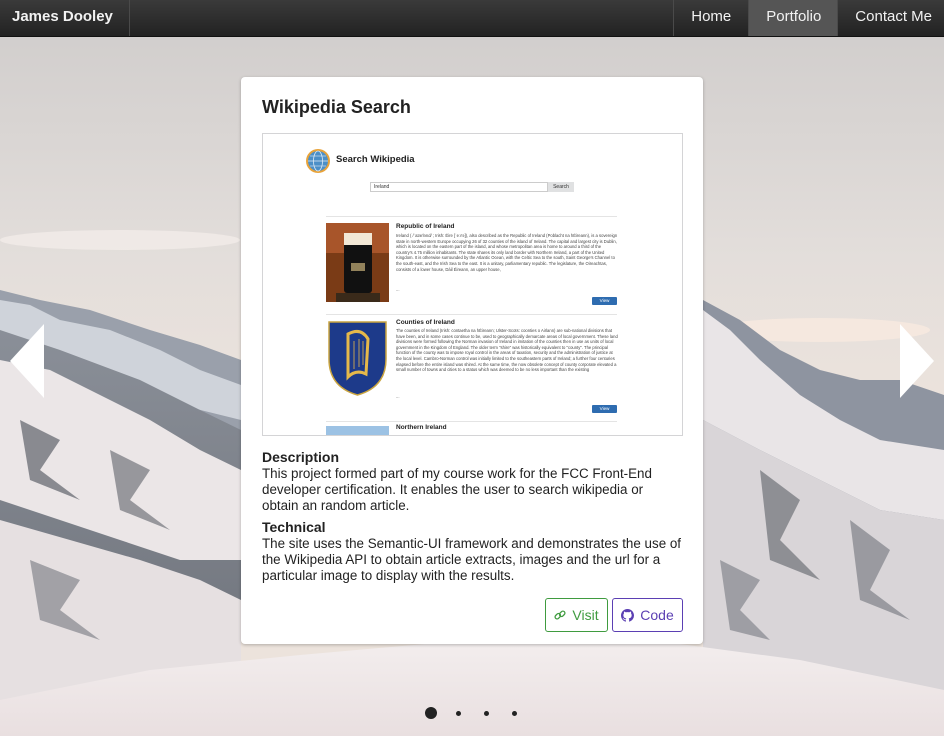 The height and width of the screenshot is (736, 944). Describe the element at coordinates (657, 615) in the screenshot. I see `code-button-label: Code` at that location.